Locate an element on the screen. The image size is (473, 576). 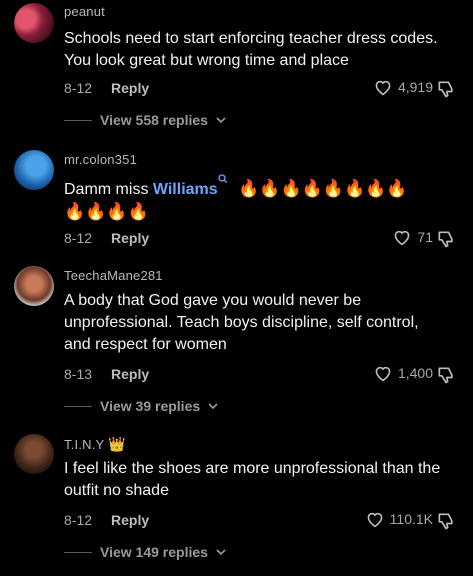
fire-emojis: 🔥🔥🔥🔥🔥🔥🔥🔥 is located at coordinates (323, 188).